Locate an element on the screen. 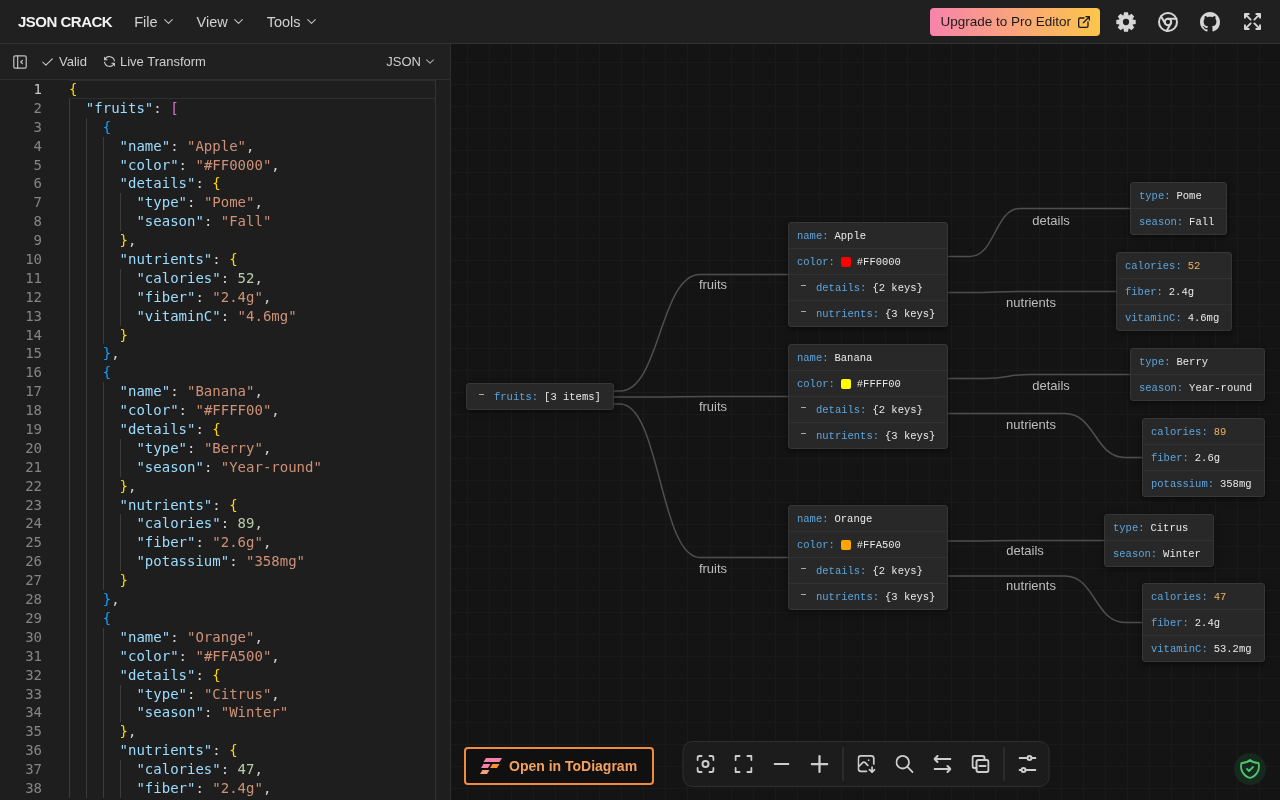 This screenshot has height=800, width=1280. caret-icon is located at coordinates (430, 61).